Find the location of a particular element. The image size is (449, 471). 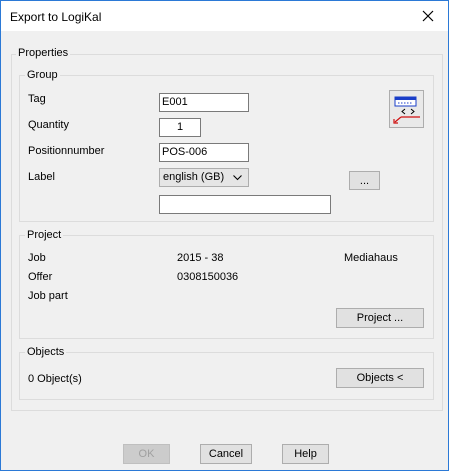

position-label: Positionnumber is located at coordinates (66, 151).